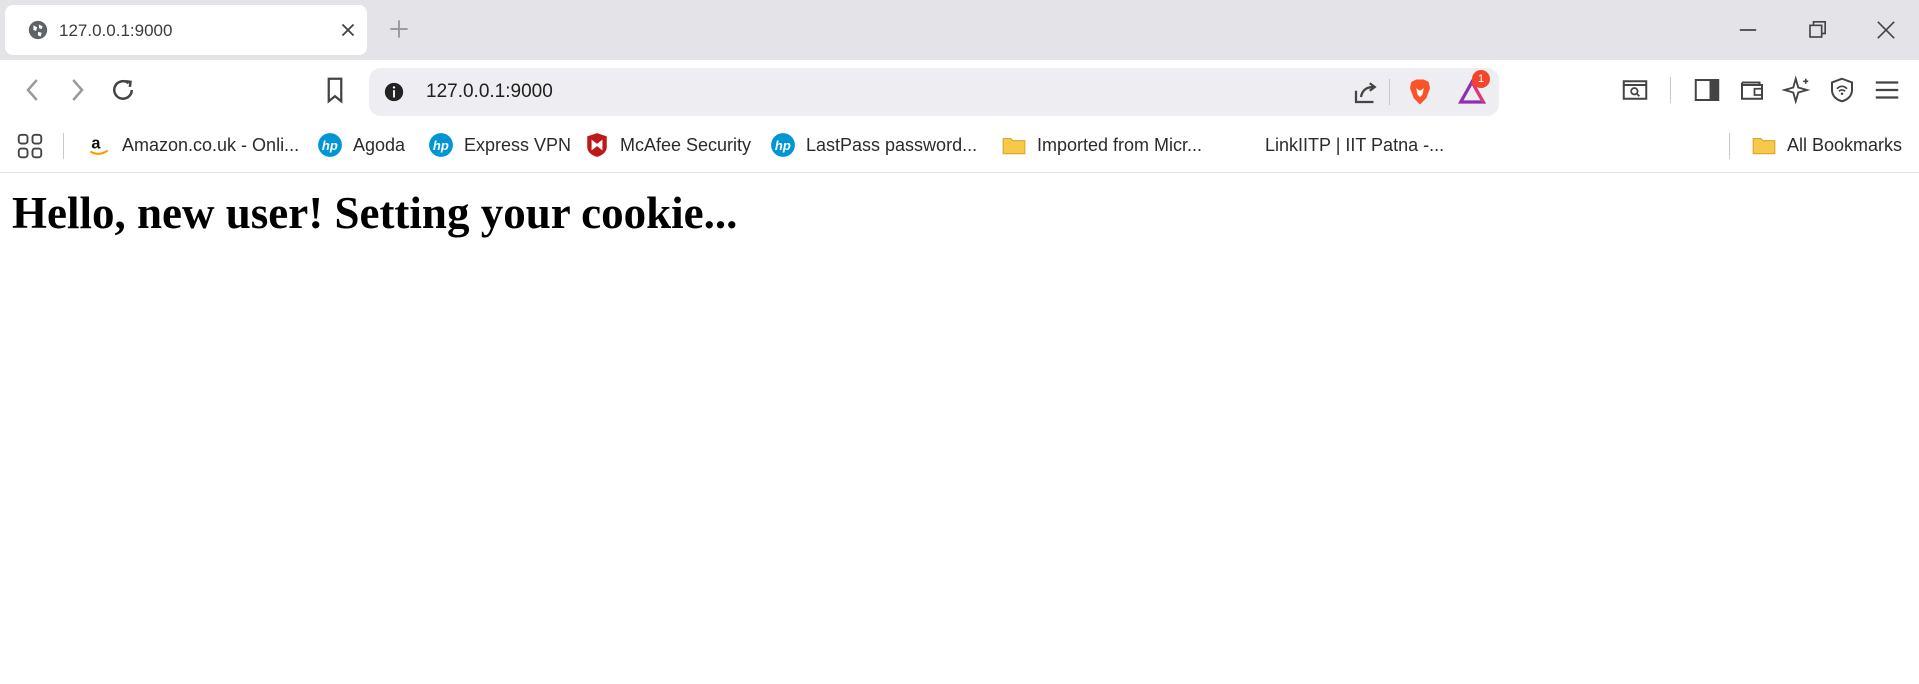 This screenshot has height=684, width=1919. What do you see at coordinates (959, 30) in the screenshot?
I see `tab-strip: 127.0.0.1:9000` at bounding box center [959, 30].